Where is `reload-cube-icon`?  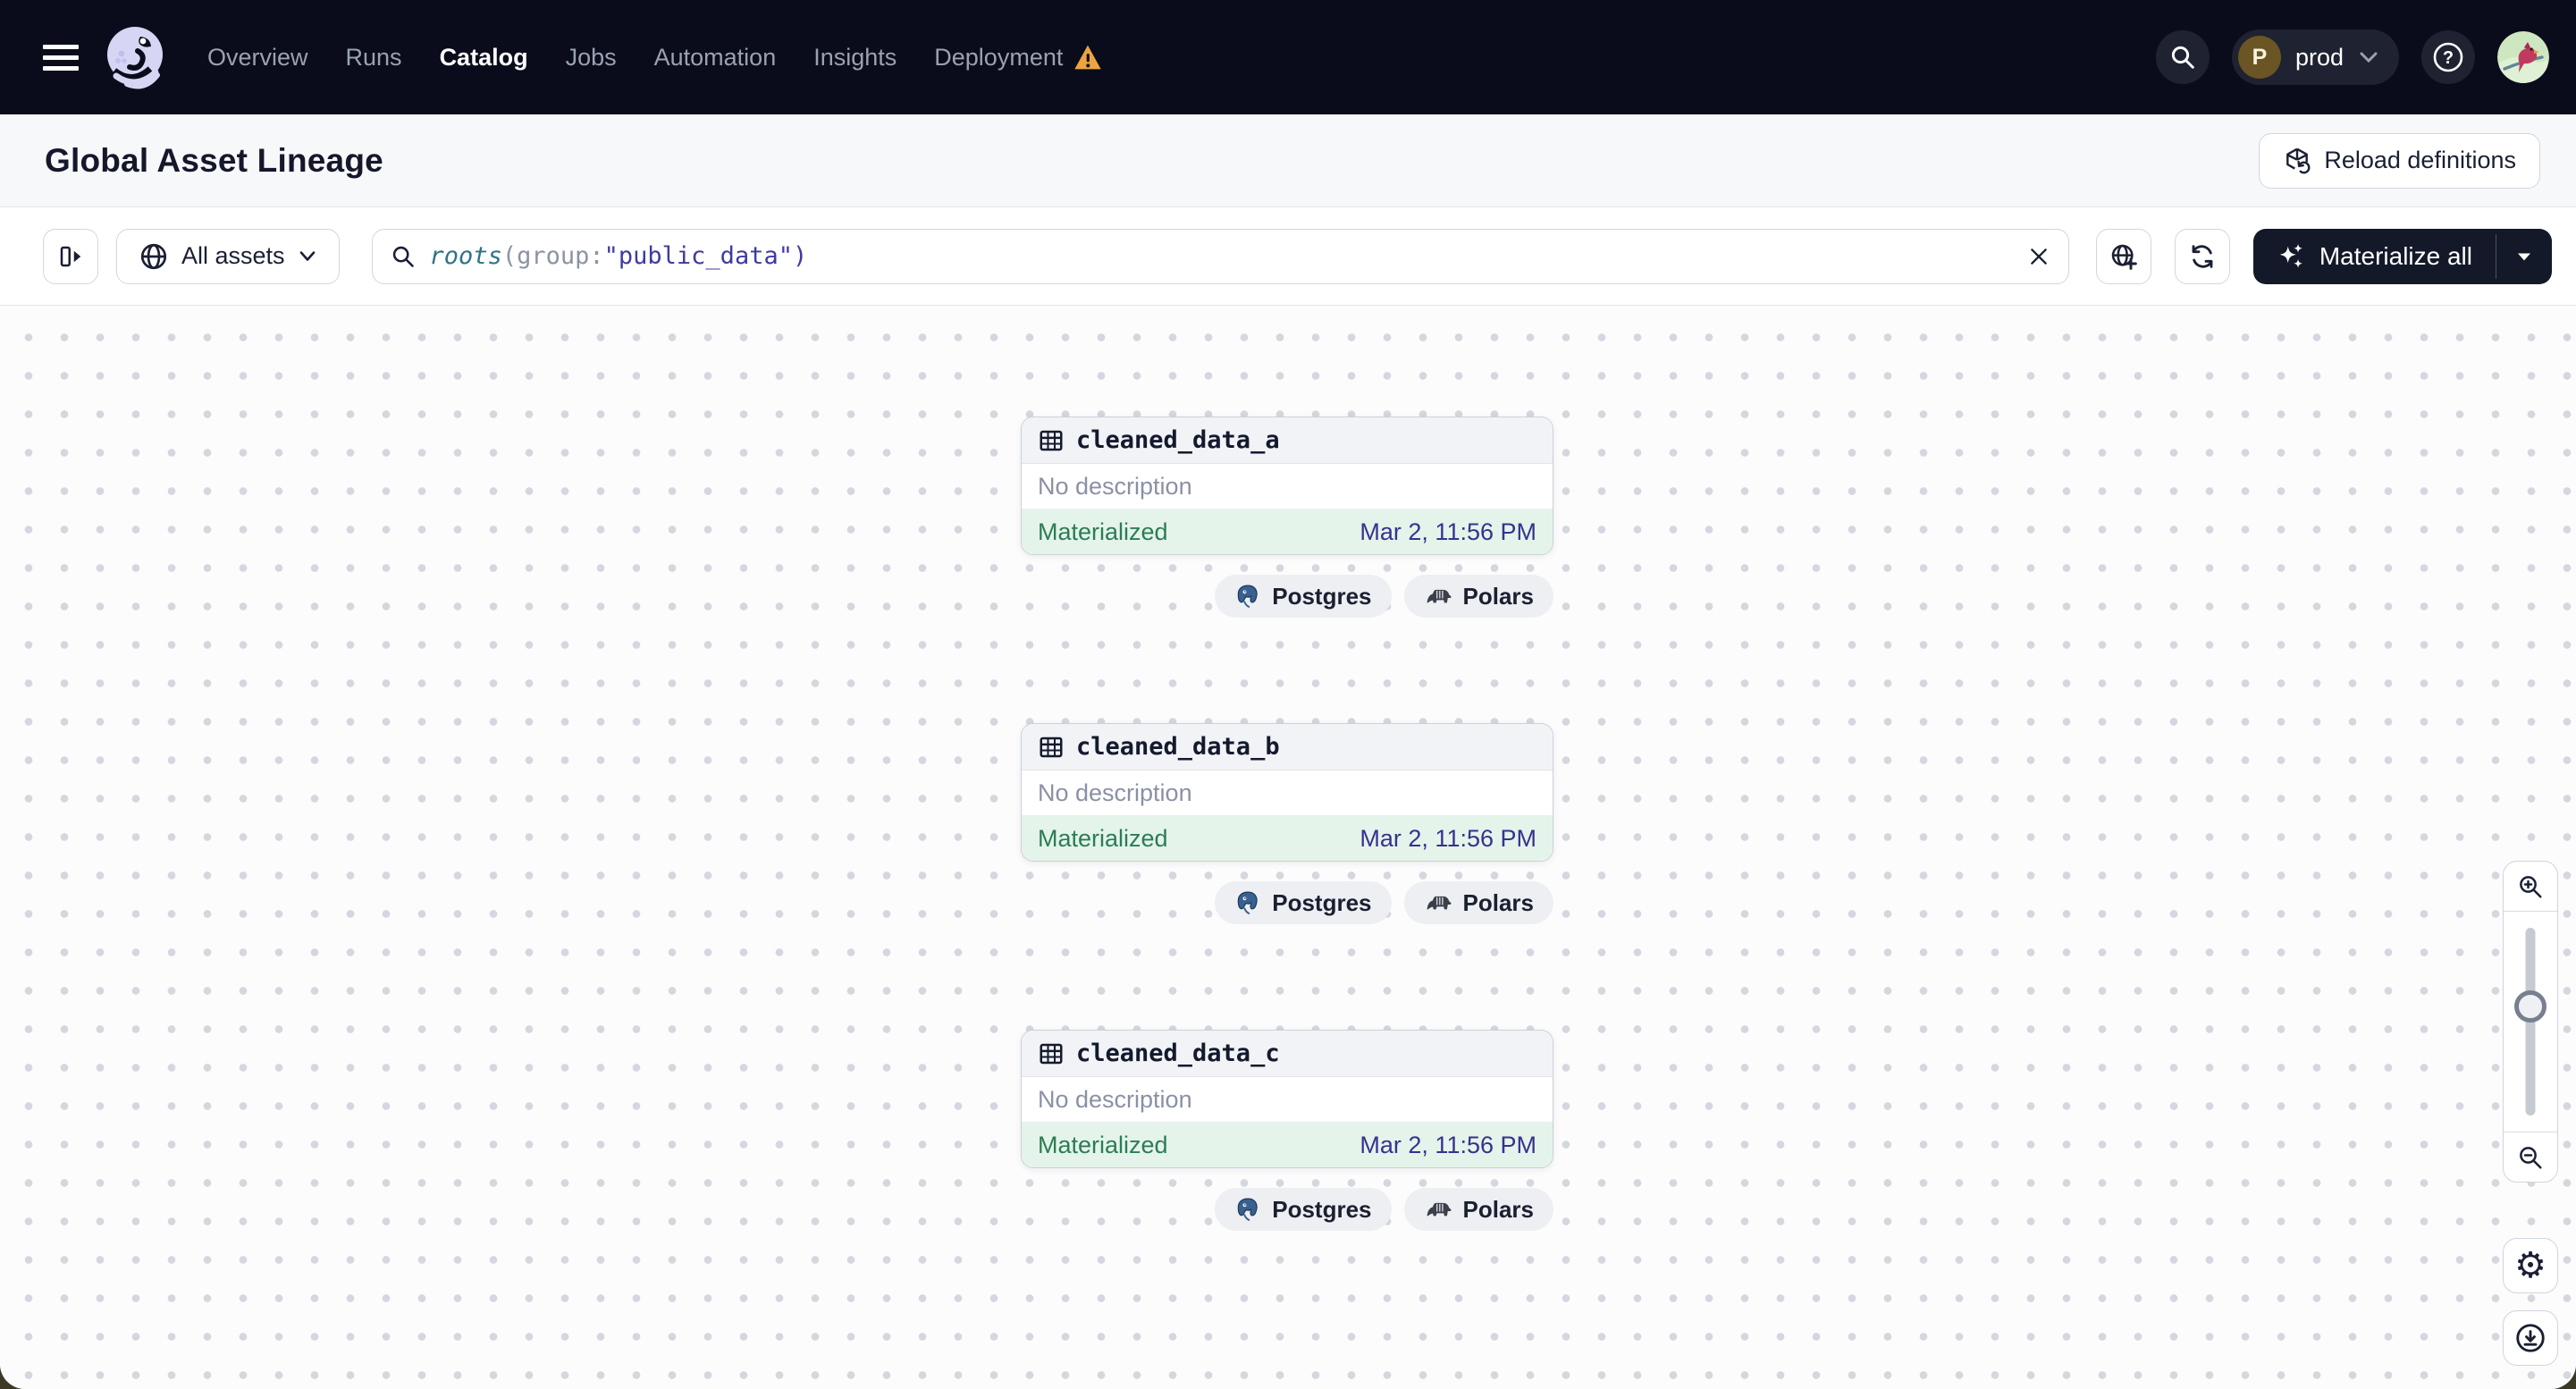 reload-cube-icon is located at coordinates (2299, 160).